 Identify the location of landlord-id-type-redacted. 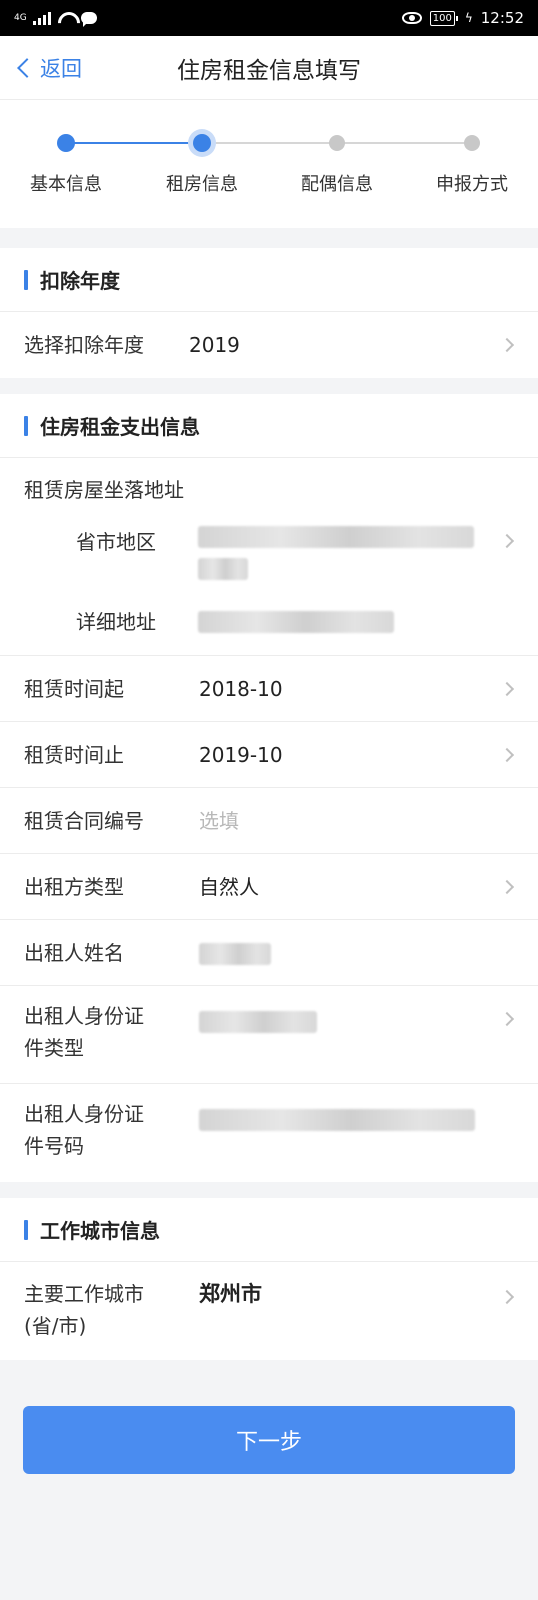
(258, 1021).